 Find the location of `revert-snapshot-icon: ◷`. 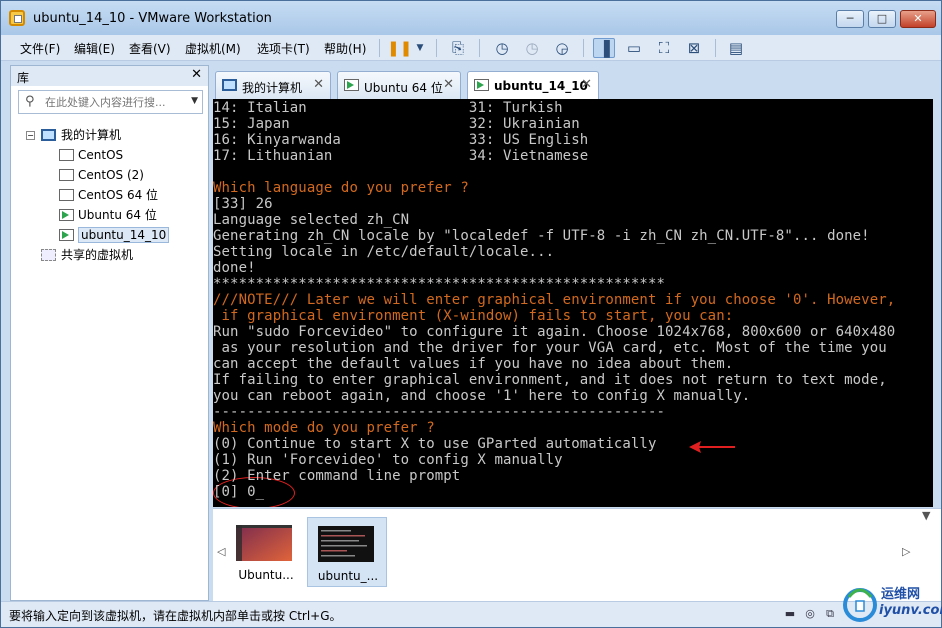

revert-snapshot-icon: ◷ is located at coordinates (532, 48).